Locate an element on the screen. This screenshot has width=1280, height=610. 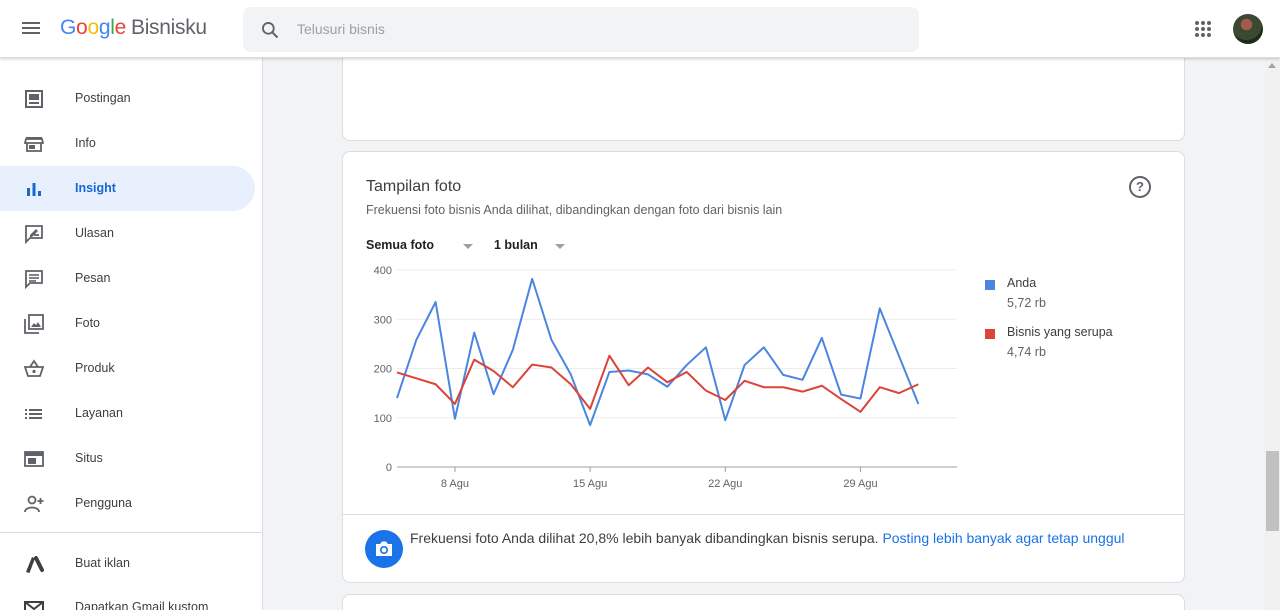
help-icon: ? is located at coordinates (1140, 187).